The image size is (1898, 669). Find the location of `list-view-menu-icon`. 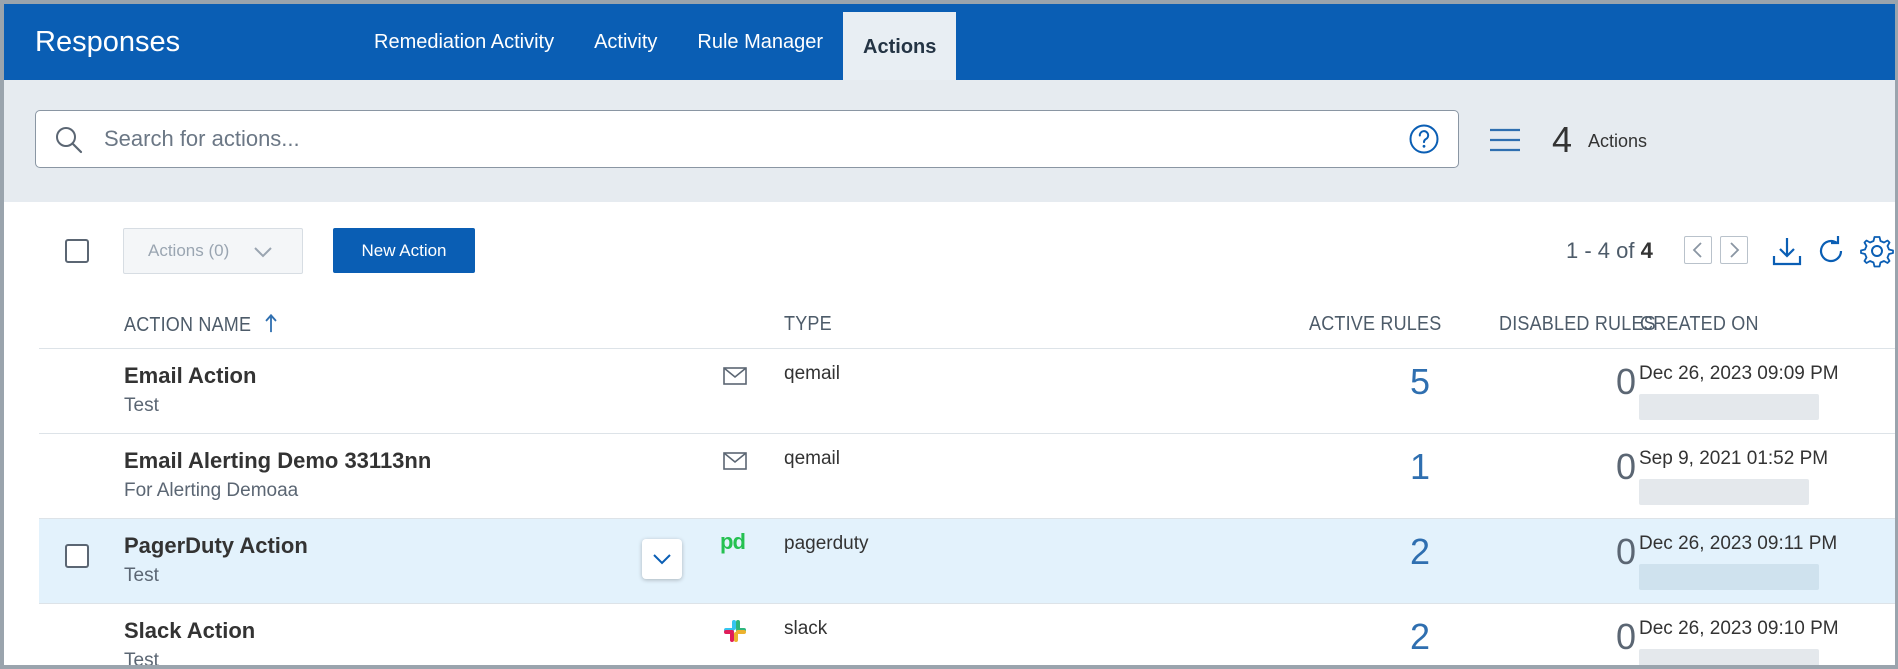

list-view-menu-icon is located at coordinates (1505, 140).